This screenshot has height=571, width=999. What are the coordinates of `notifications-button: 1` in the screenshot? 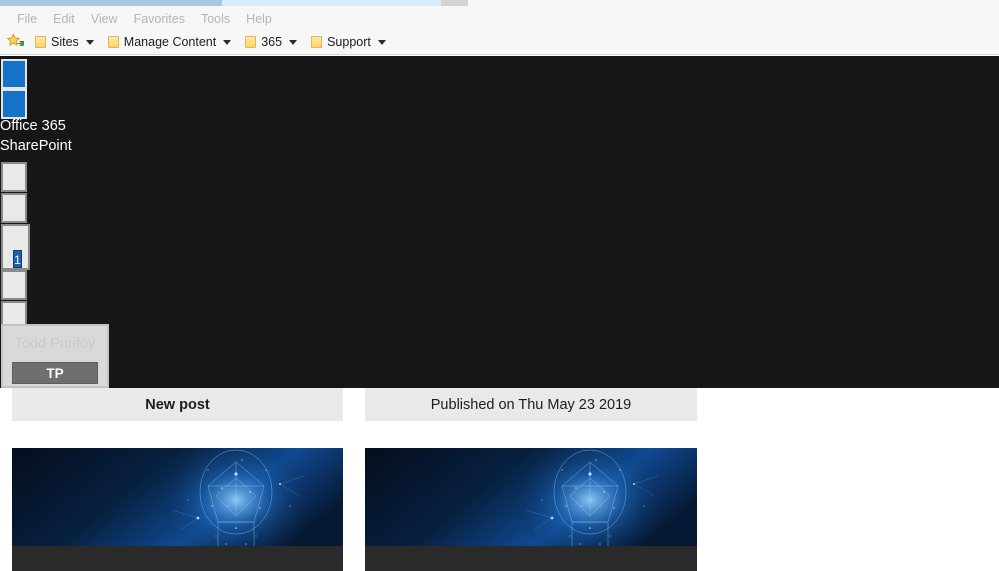 It's located at (15, 247).